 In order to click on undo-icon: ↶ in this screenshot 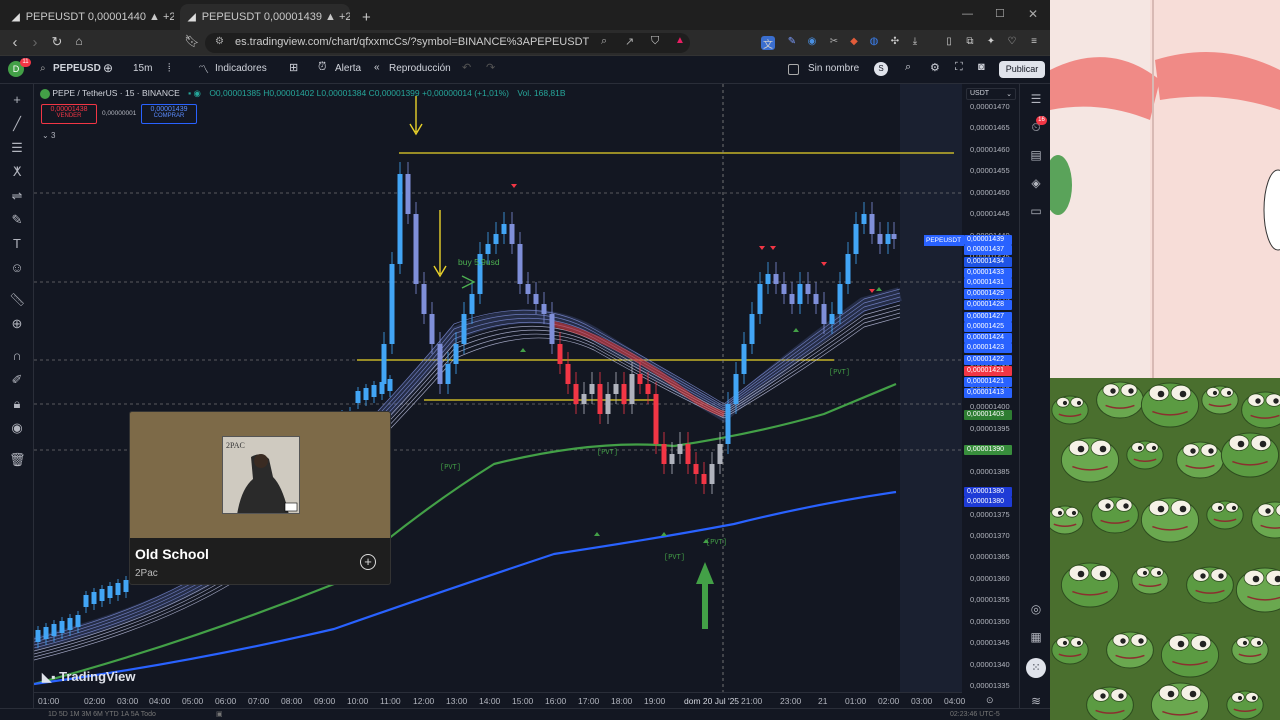, I will do `click(466, 67)`.